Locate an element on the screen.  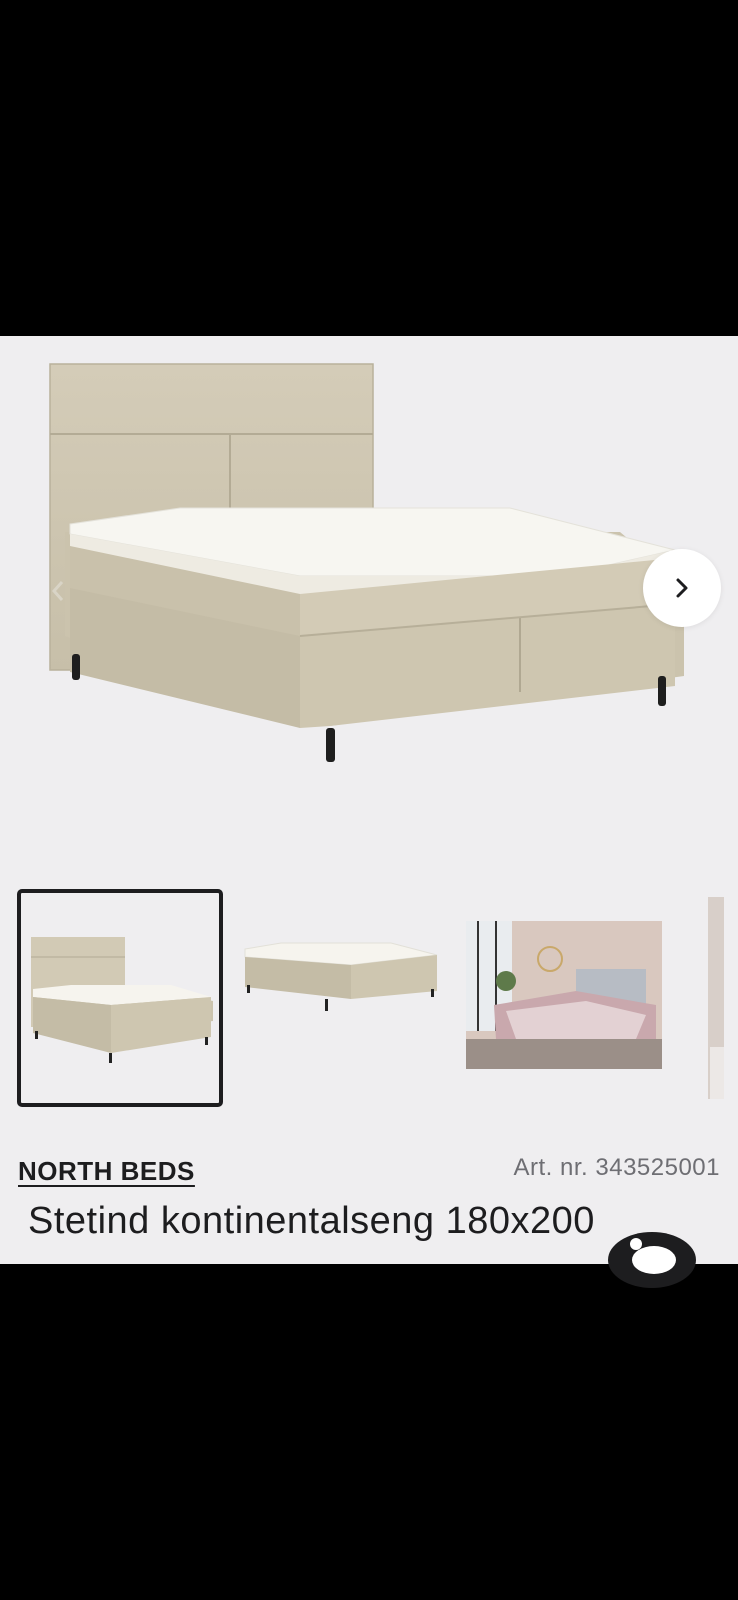
chevron-left-icon is located at coordinates (58, 591).